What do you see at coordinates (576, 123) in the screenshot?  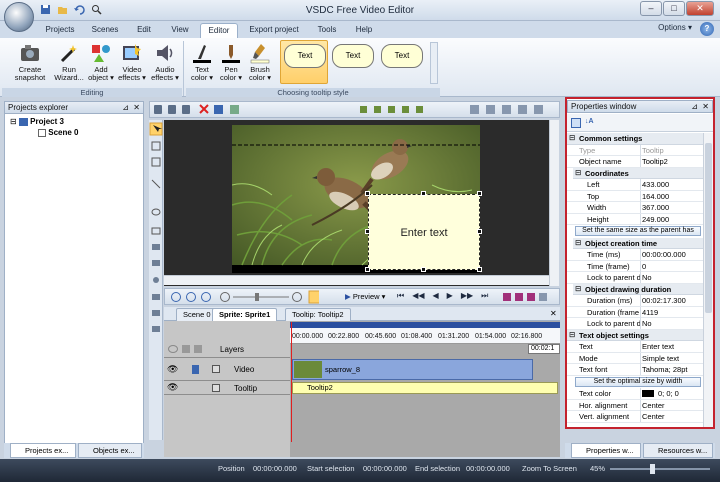 I see `categorized-icon` at bounding box center [576, 123].